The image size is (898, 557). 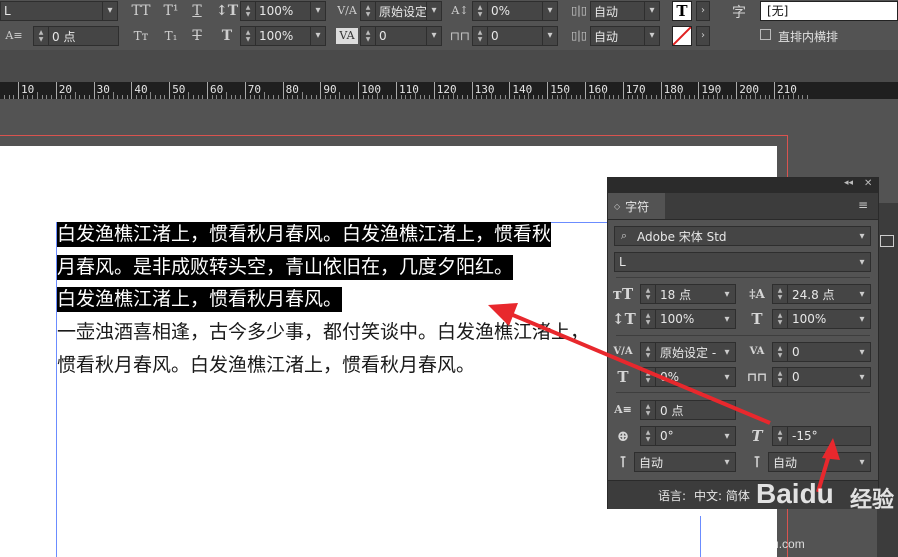 What do you see at coordinates (831, 449) in the screenshot?
I see `arrowhead-skew-icon` at bounding box center [831, 449].